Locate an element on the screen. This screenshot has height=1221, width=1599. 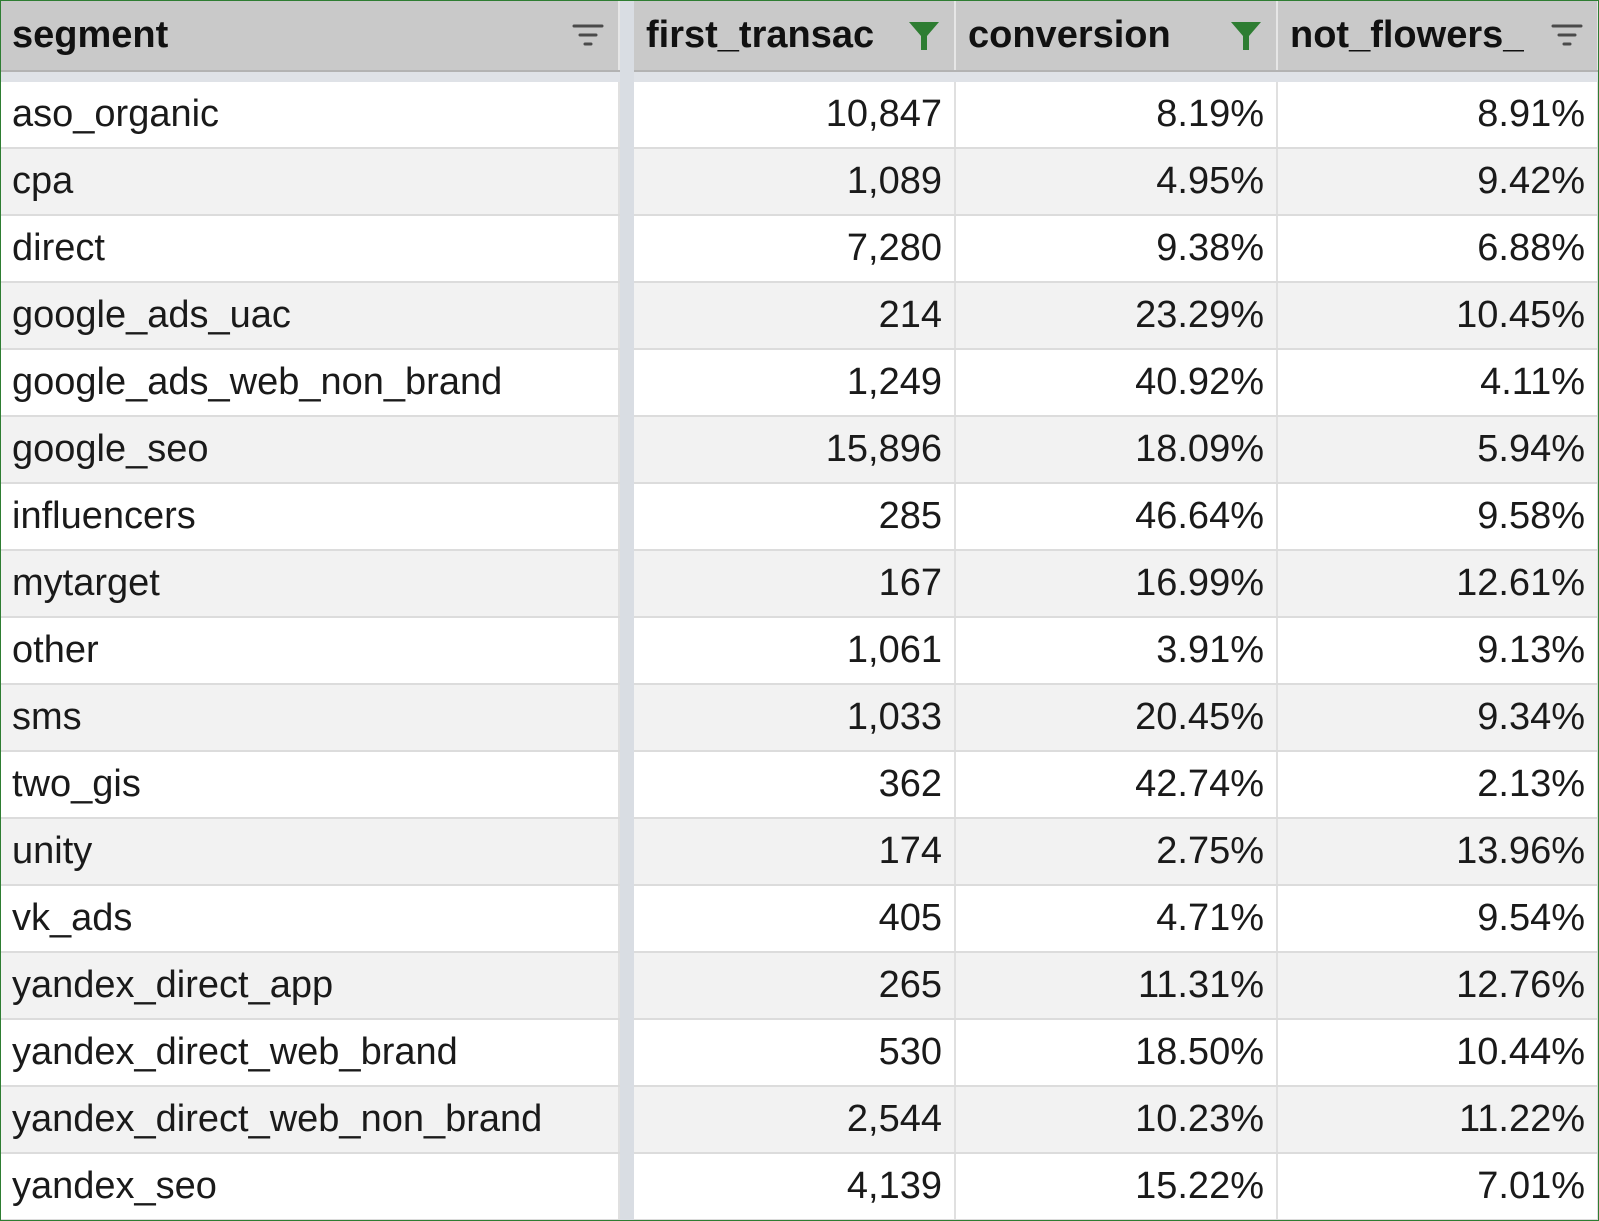
table-row: unity 174 2.75% 13.96% is located at coordinates (799, 852).